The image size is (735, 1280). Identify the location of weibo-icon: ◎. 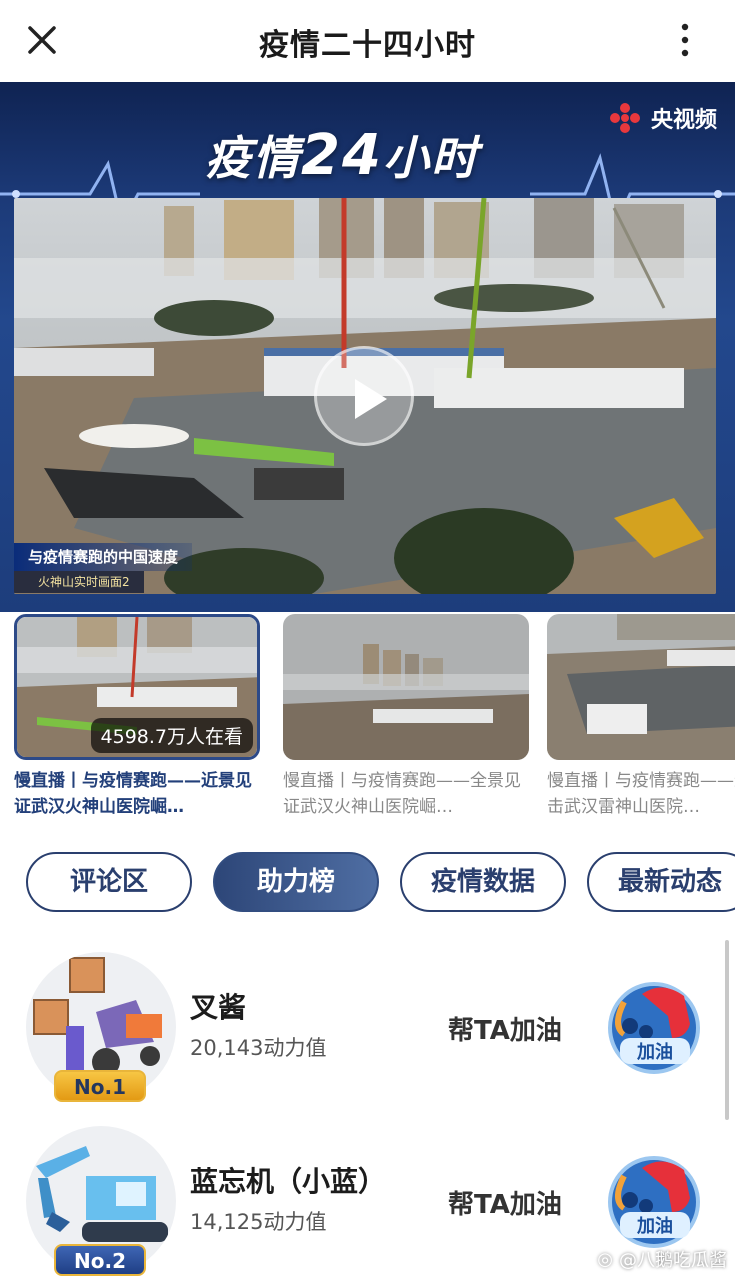
(605, 1259).